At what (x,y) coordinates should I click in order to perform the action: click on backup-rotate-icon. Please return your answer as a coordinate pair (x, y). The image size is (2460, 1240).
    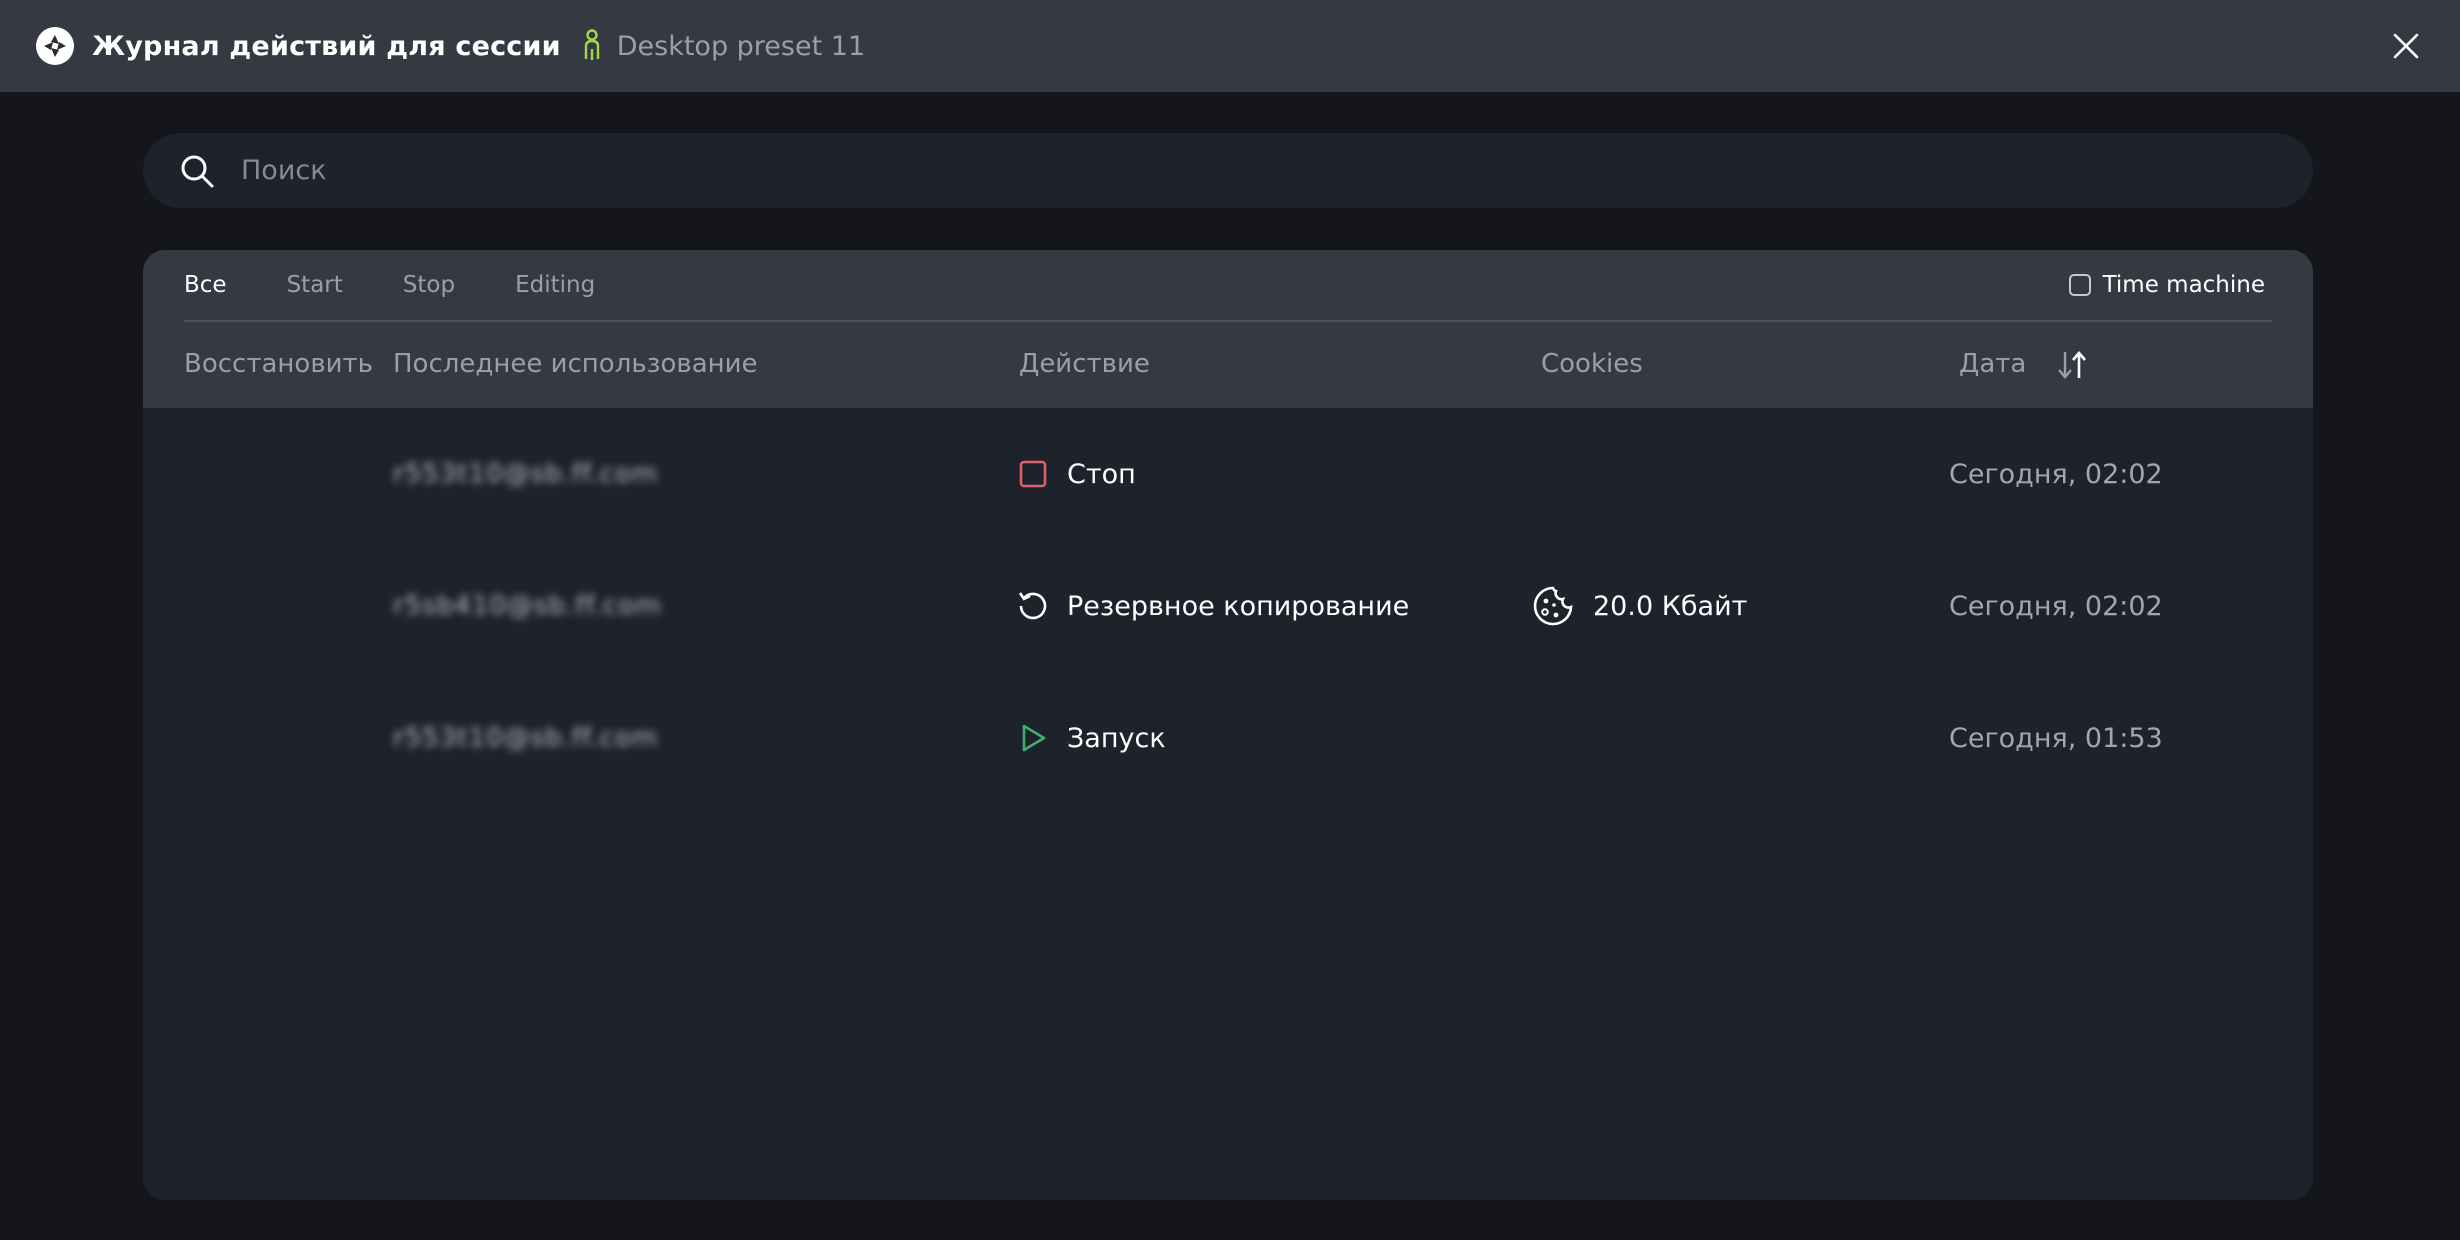
    Looking at the image, I should click on (1033, 606).